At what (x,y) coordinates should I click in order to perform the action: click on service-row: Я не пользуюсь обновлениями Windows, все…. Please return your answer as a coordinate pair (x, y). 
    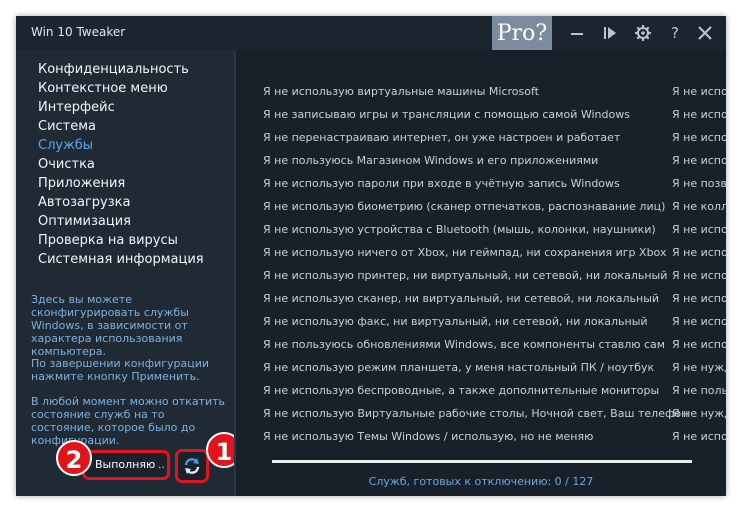
    Looking at the image, I should click on (481, 345).